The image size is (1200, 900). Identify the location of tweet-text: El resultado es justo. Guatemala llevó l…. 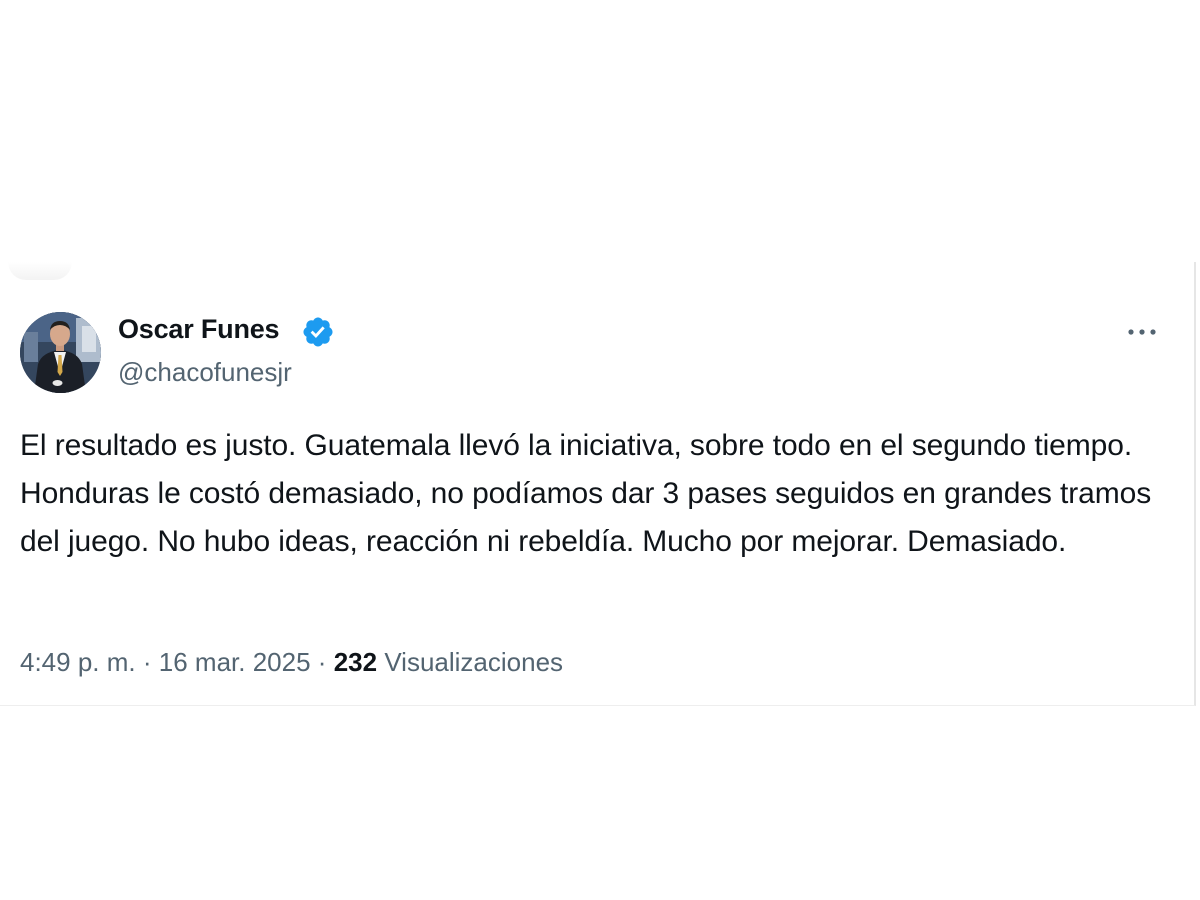
(586, 493).